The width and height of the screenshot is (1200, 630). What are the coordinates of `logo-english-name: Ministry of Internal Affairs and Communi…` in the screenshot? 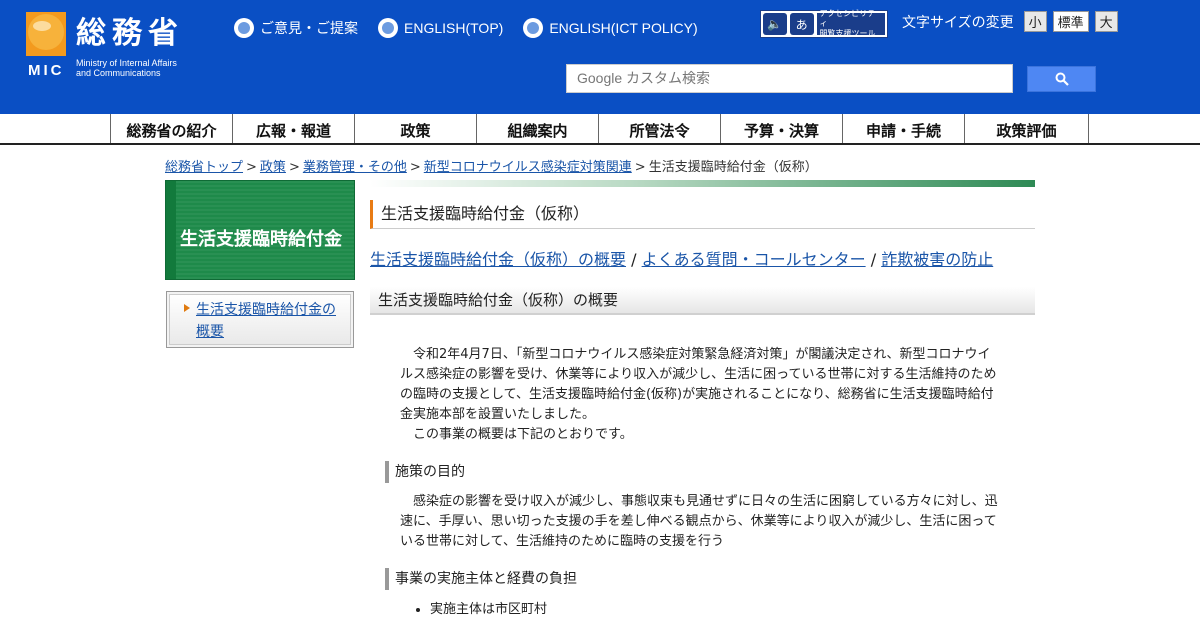 It's located at (126, 68).